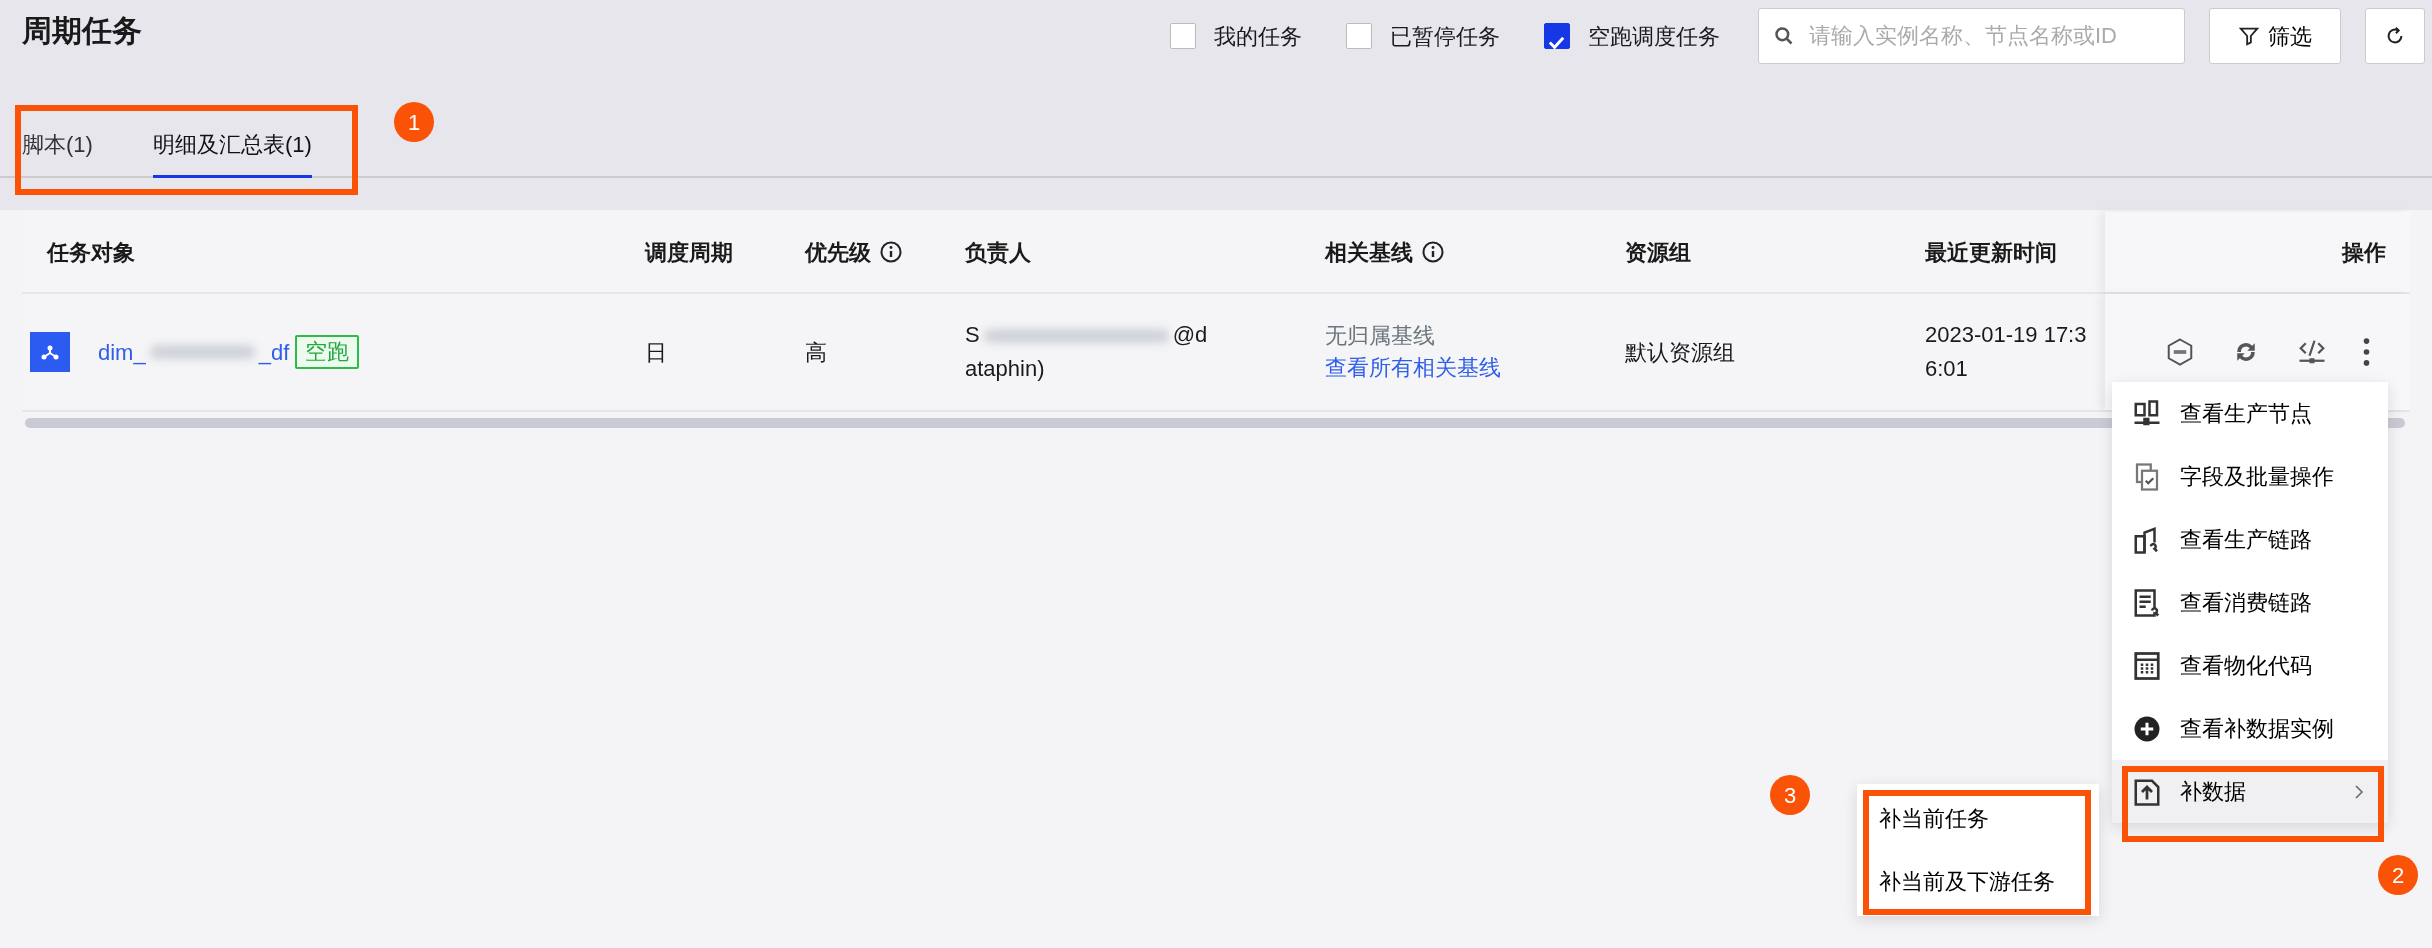  Describe the element at coordinates (2250, 602) in the screenshot. I see `menu-item: 查看消费链路` at that location.